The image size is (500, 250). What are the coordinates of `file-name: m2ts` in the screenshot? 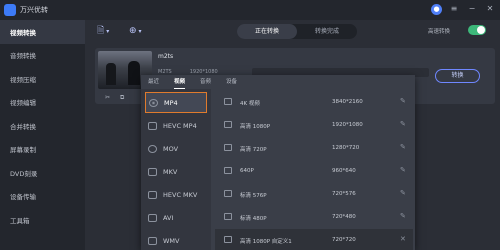 It's located at (166, 56).